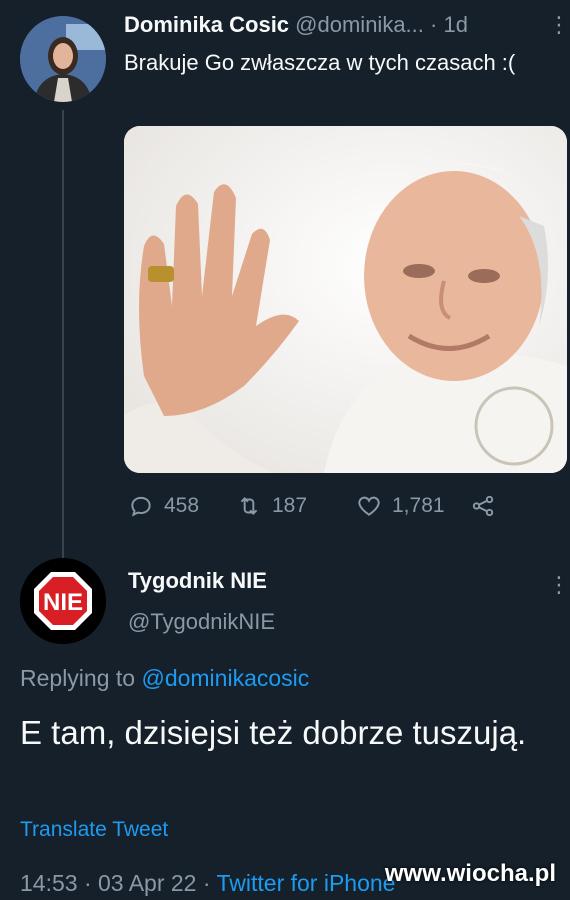  What do you see at coordinates (369, 506) in the screenshot?
I see `heart-icon` at bounding box center [369, 506].